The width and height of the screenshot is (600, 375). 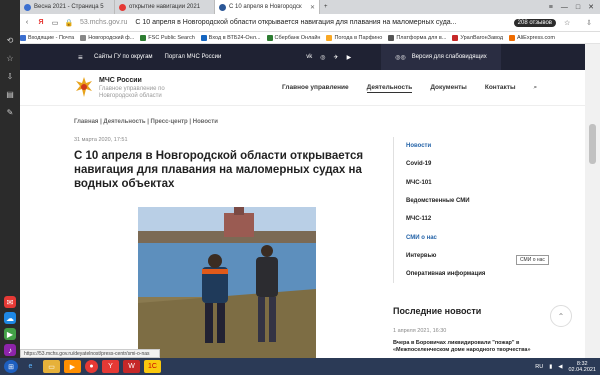 I want to click on disk-icon: ☁, so click(x=10, y=318).